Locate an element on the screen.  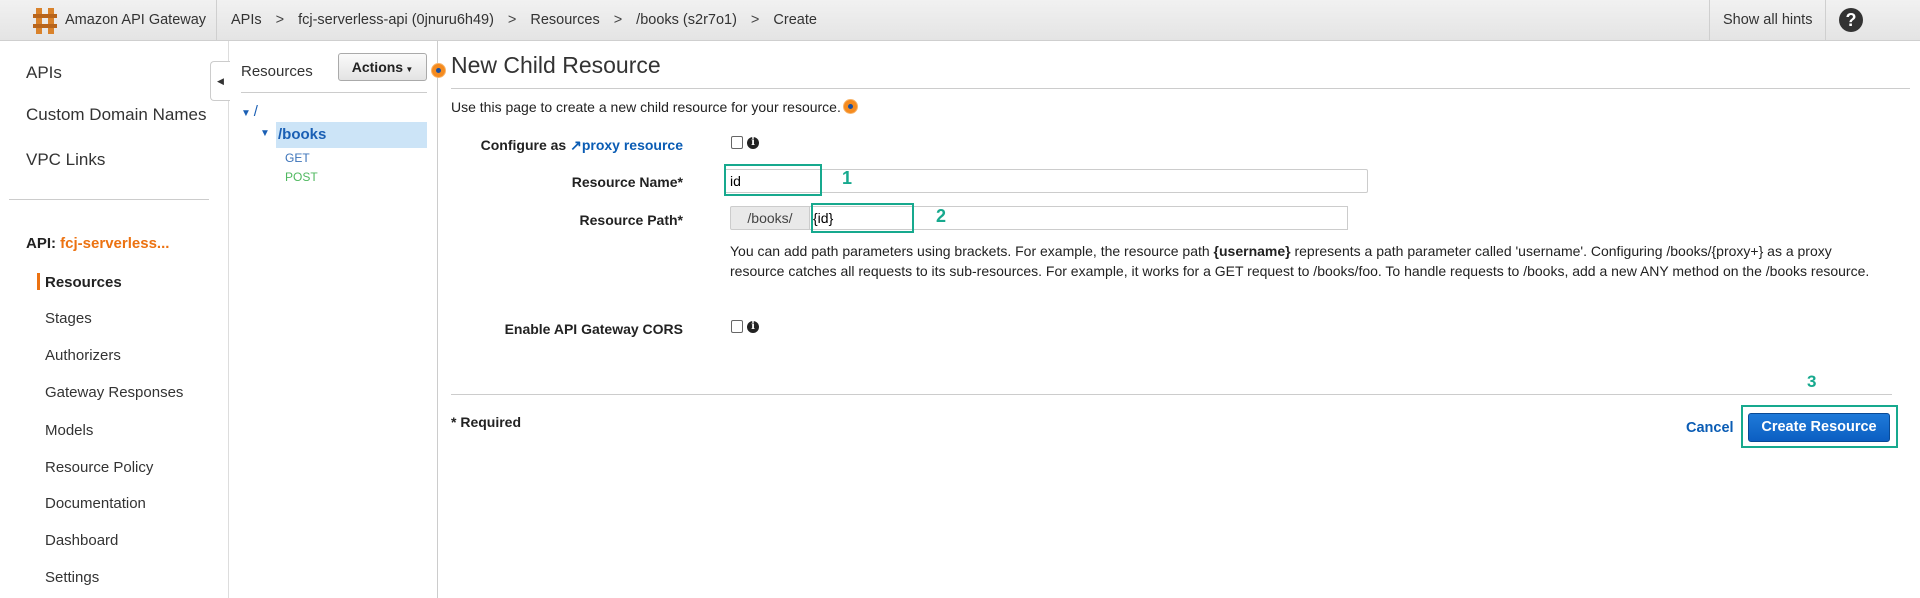
configure-as-text: Configure as is located at coordinates (523, 145).